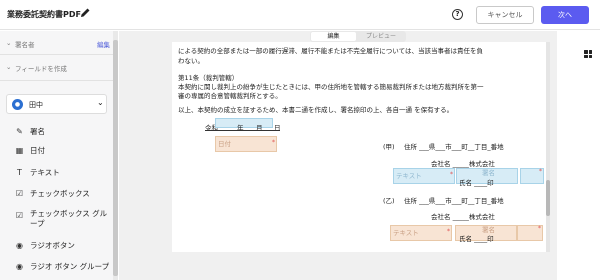 Image resolution: width=600 pixels, height=280 pixels. I want to click on field-radio: ラジオボタン, so click(52, 245).